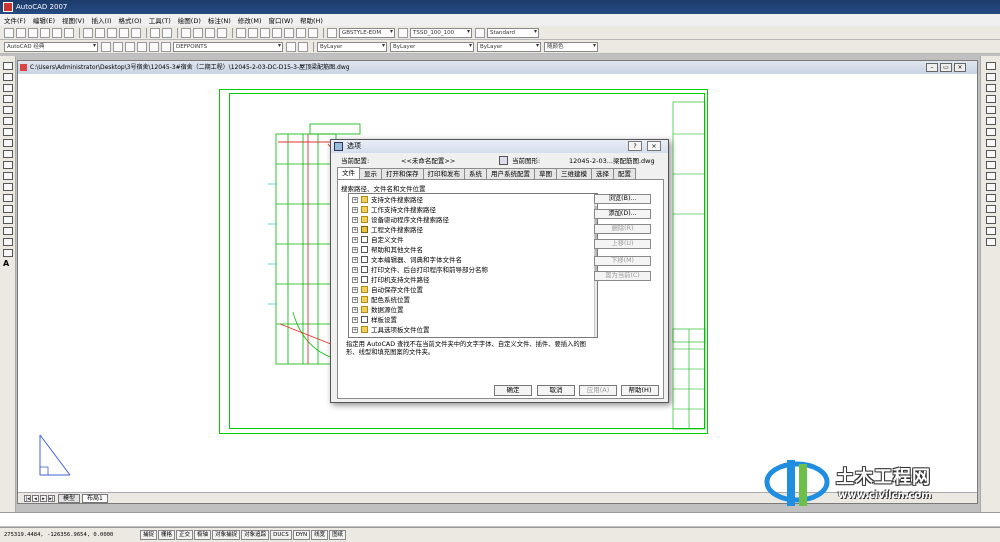 The image size is (1000, 542). I want to click on point-icon, so click(8, 209).